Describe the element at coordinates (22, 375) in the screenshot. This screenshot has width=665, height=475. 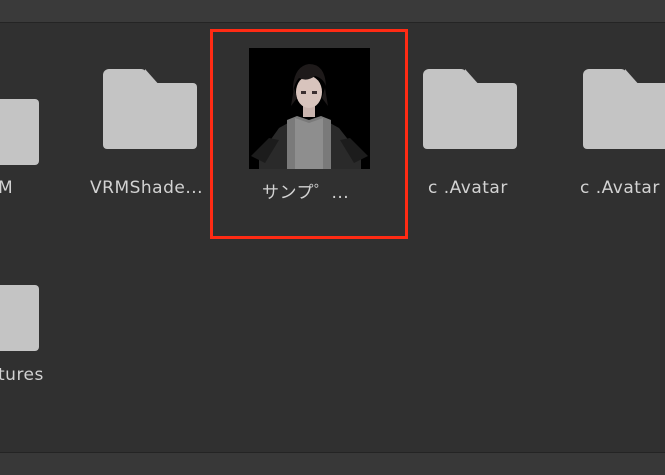
I see `asset-label: tures` at that location.